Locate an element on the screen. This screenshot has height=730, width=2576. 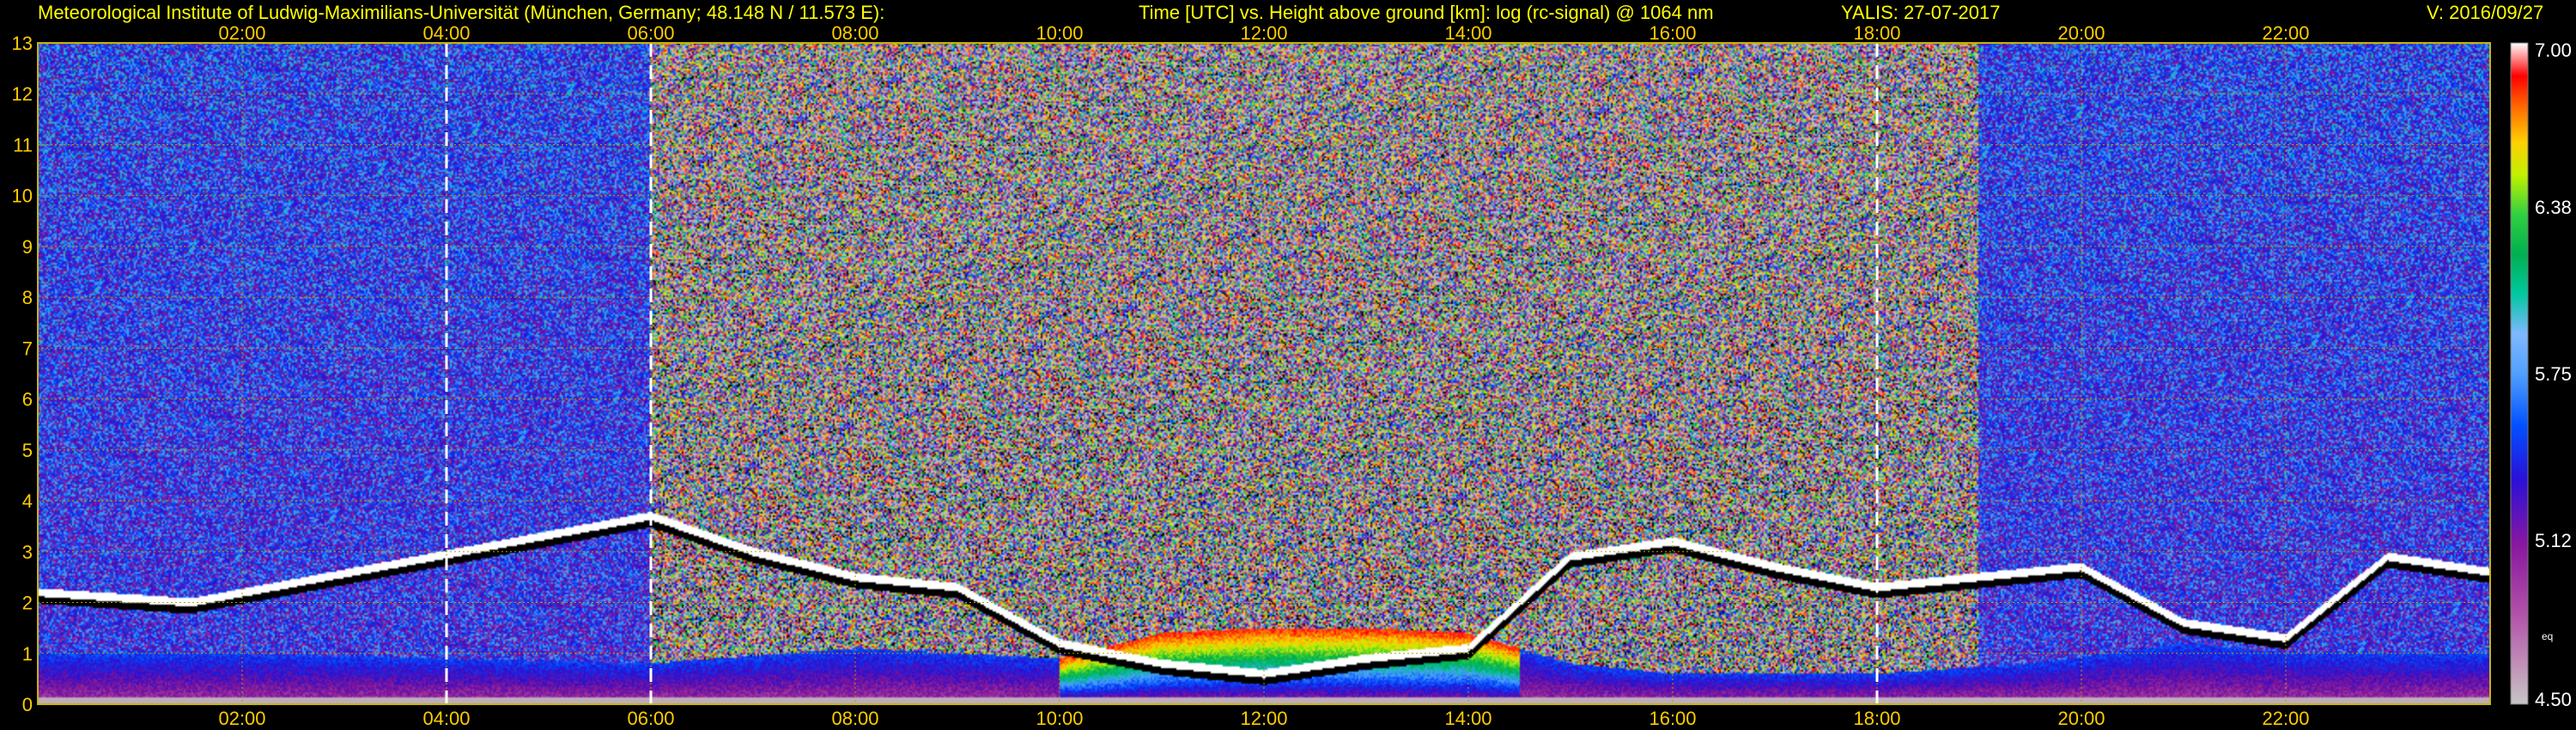
colorbar is located at coordinates (2519, 373).